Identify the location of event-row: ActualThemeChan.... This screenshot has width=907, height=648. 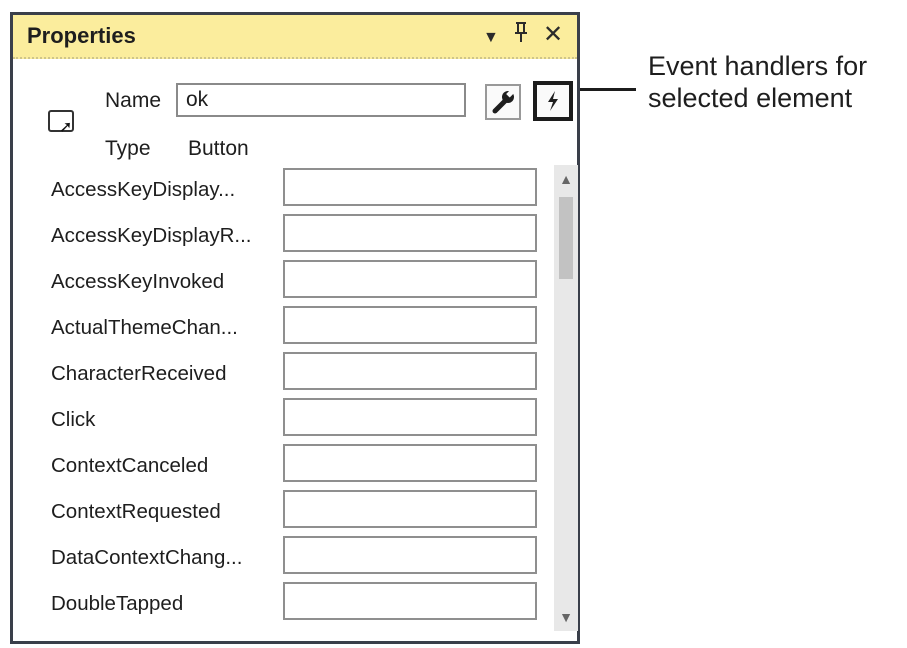
(283, 327).